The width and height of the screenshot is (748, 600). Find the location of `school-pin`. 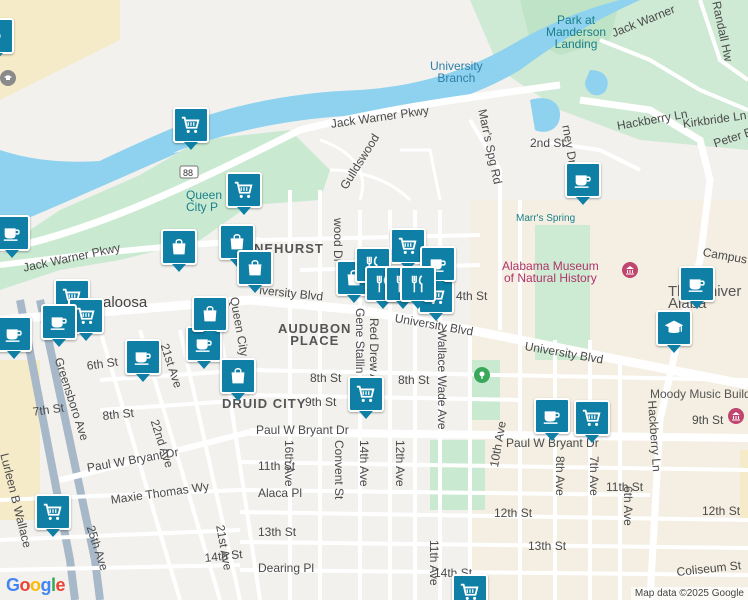

school-pin is located at coordinates (674, 331).